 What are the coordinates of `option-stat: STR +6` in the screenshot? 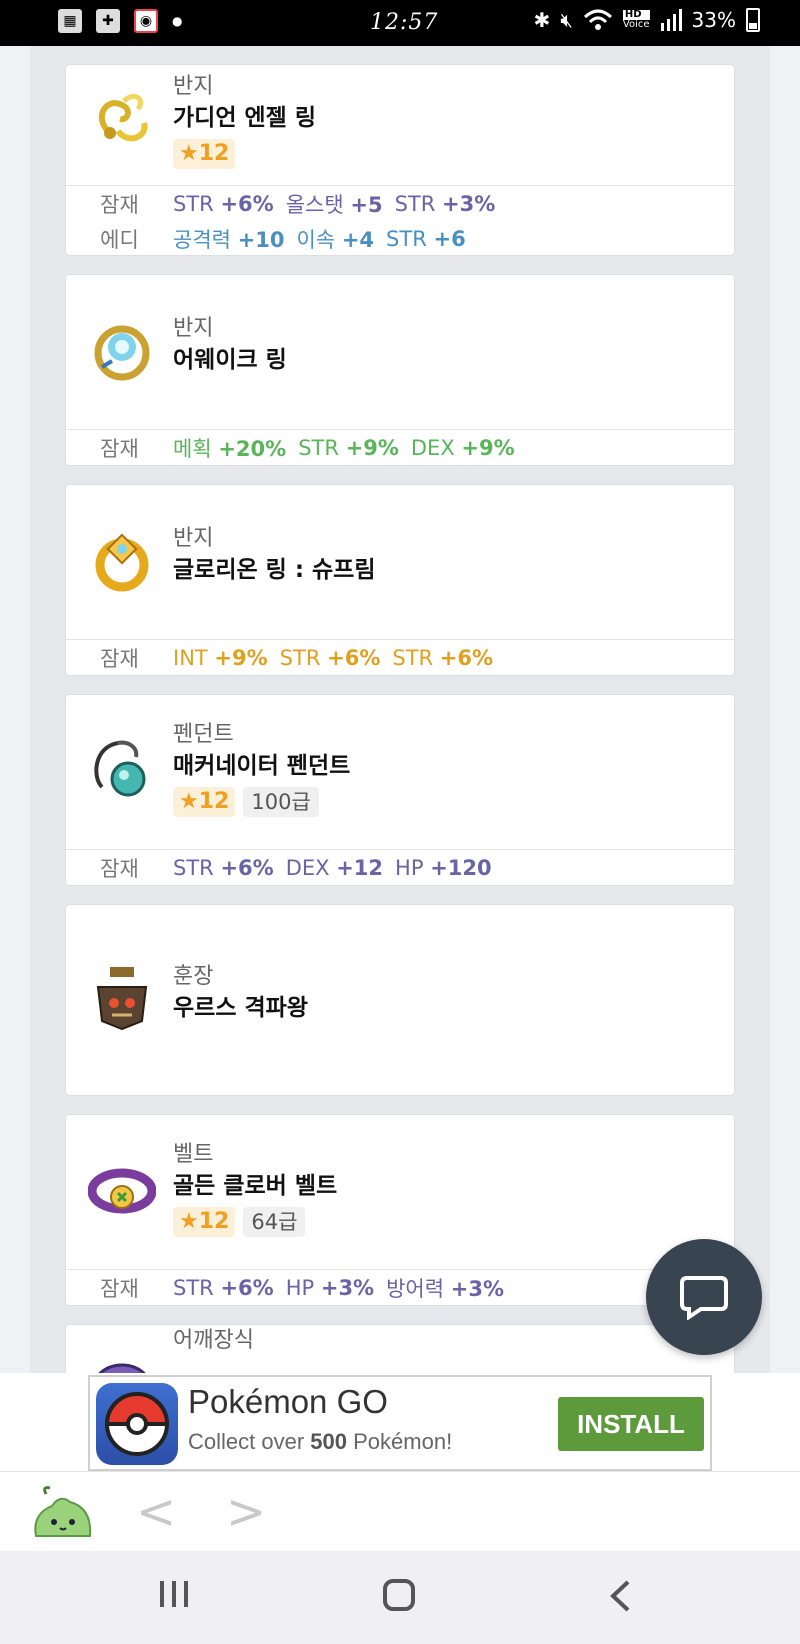 It's located at (426, 239).